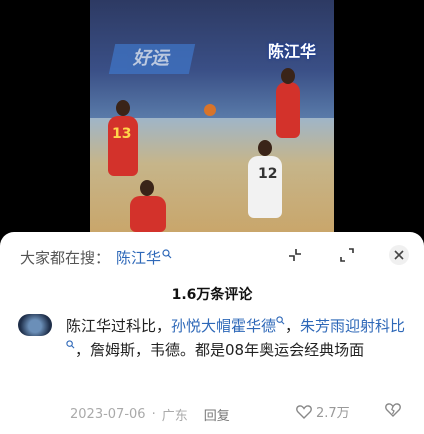  Describe the element at coordinates (399, 255) in the screenshot. I see `close-icon` at that location.